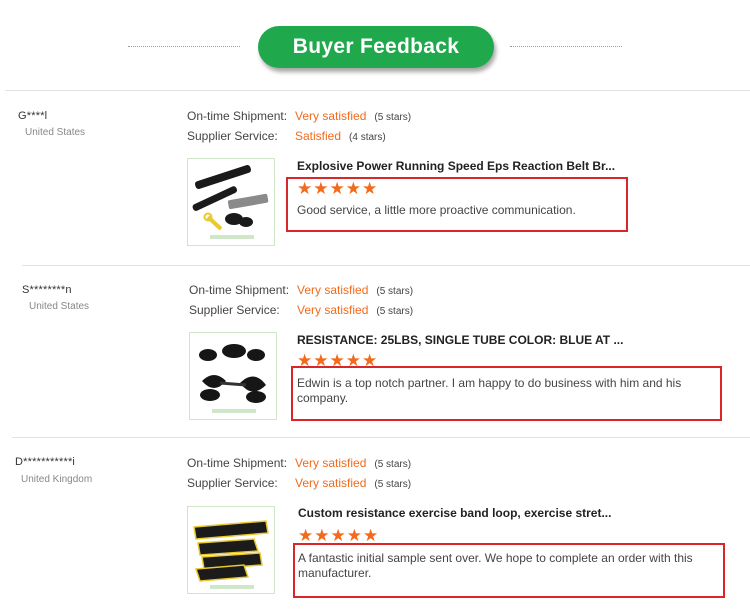 This screenshot has height=616, width=750. Describe the element at coordinates (57, 479) in the screenshot. I see `buyer-country: United Kingdom` at that location.